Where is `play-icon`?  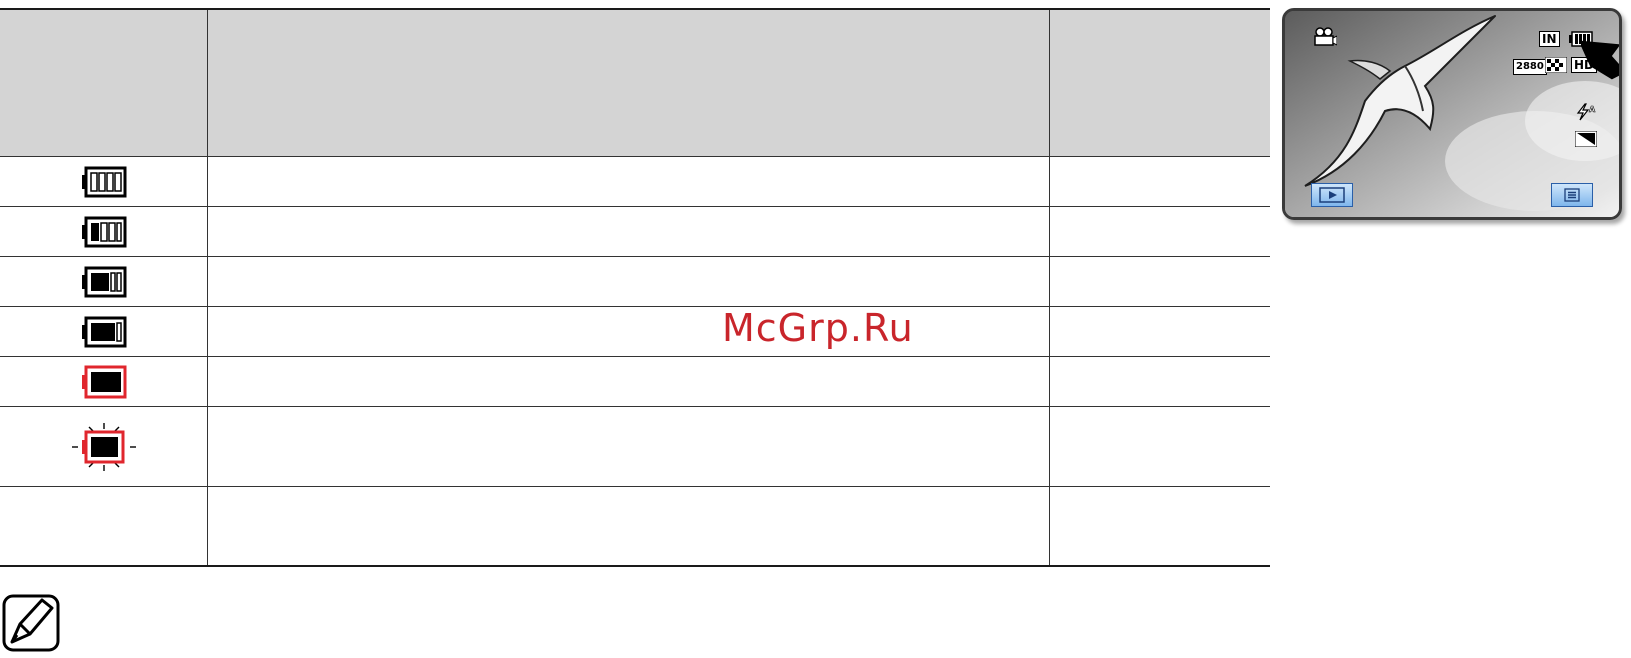
play-icon is located at coordinates (1332, 195).